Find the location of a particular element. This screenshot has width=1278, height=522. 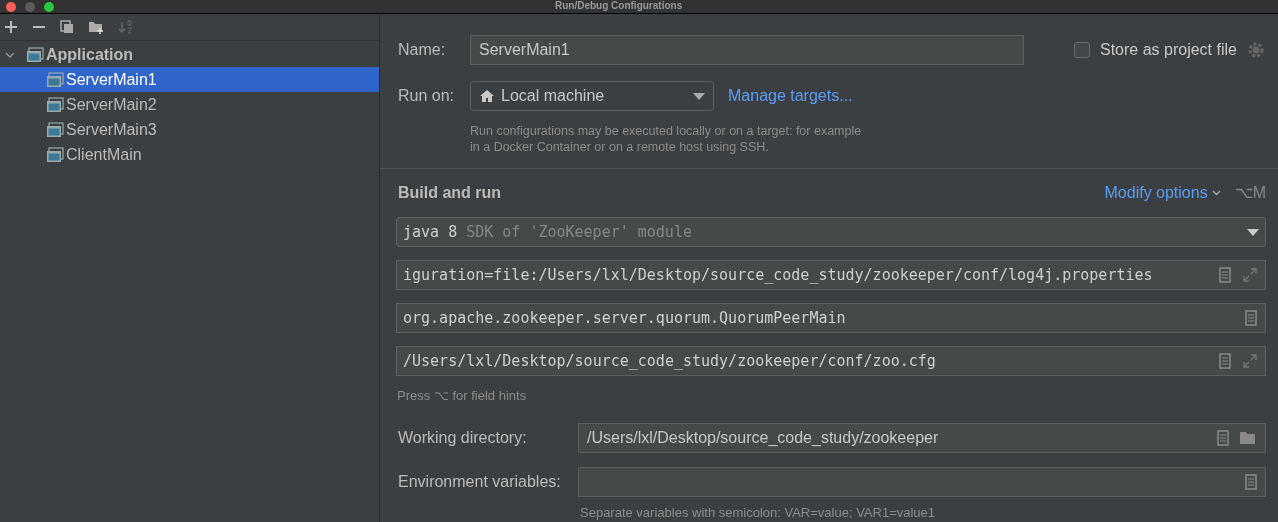

close-window-icon is located at coordinates (11, 6).